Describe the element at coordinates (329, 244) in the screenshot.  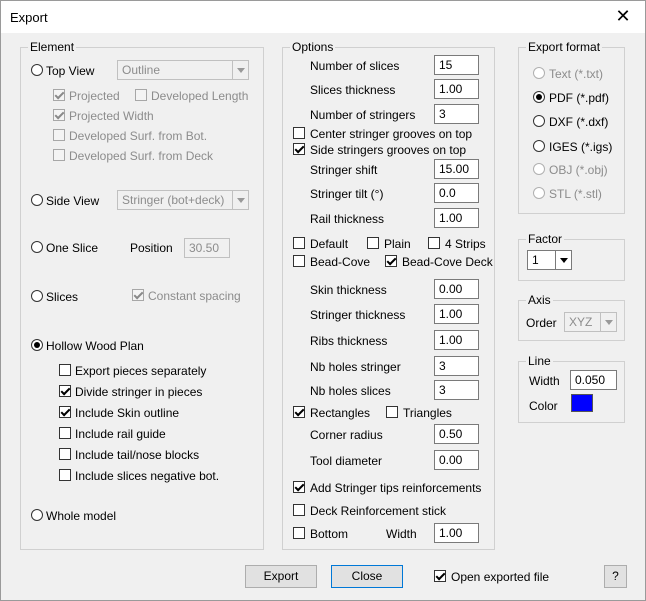
I see `default-label: Default` at that location.